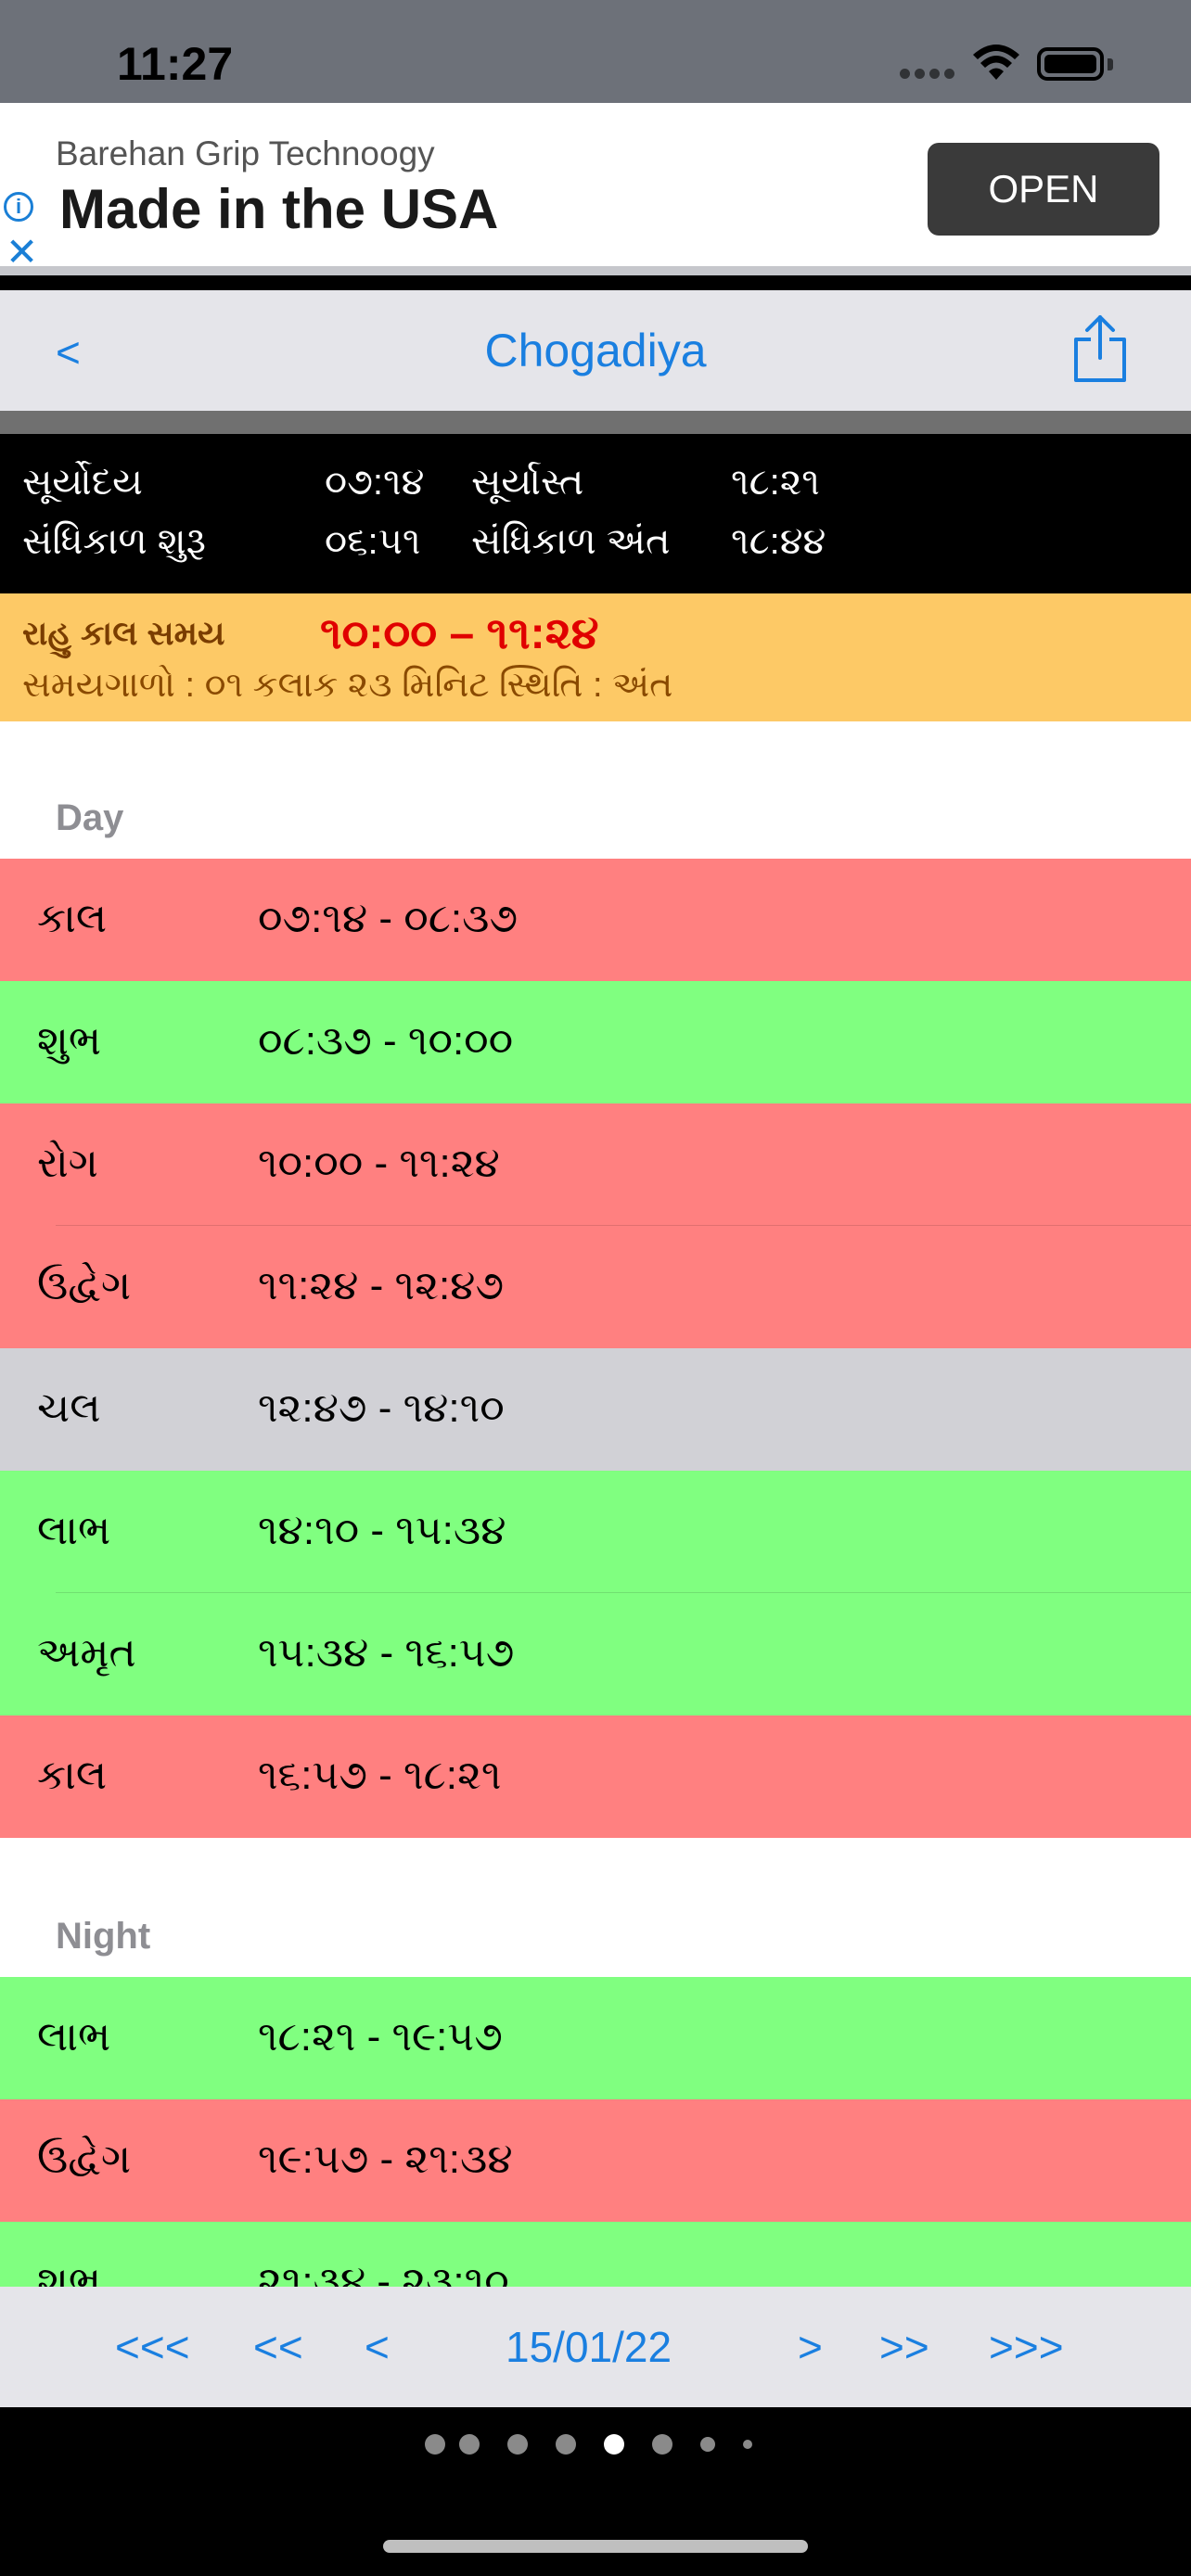  Describe the element at coordinates (1110, 64) in the screenshot. I see `battery-tip` at that location.